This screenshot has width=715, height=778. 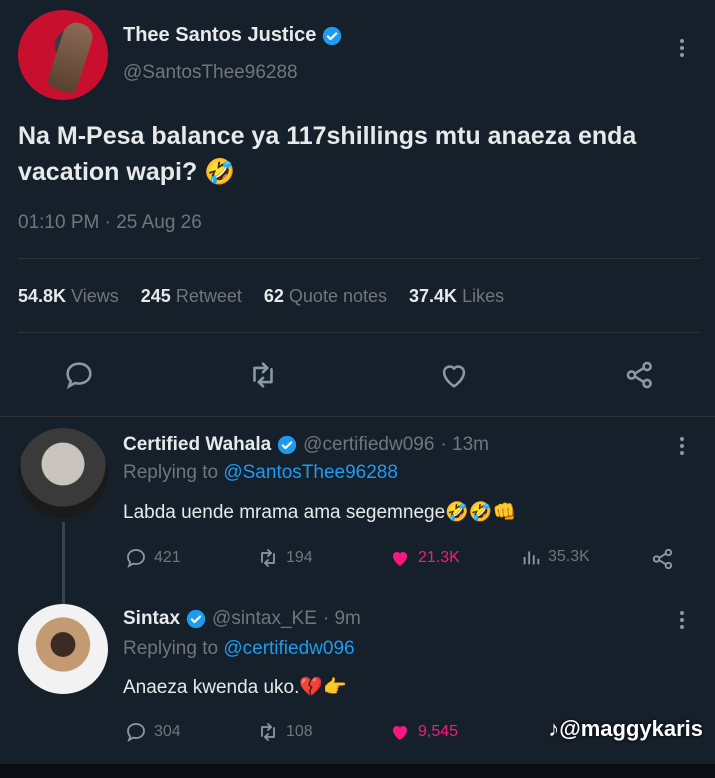 I want to click on author-avatar, so click(x=63, y=55).